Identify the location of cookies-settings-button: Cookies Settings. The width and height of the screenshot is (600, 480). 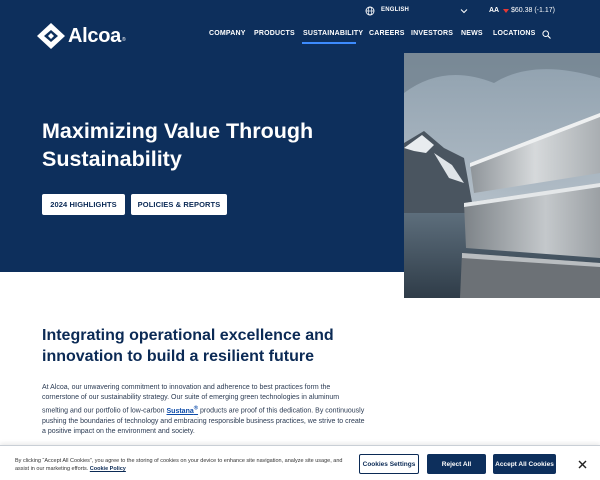
(389, 464).